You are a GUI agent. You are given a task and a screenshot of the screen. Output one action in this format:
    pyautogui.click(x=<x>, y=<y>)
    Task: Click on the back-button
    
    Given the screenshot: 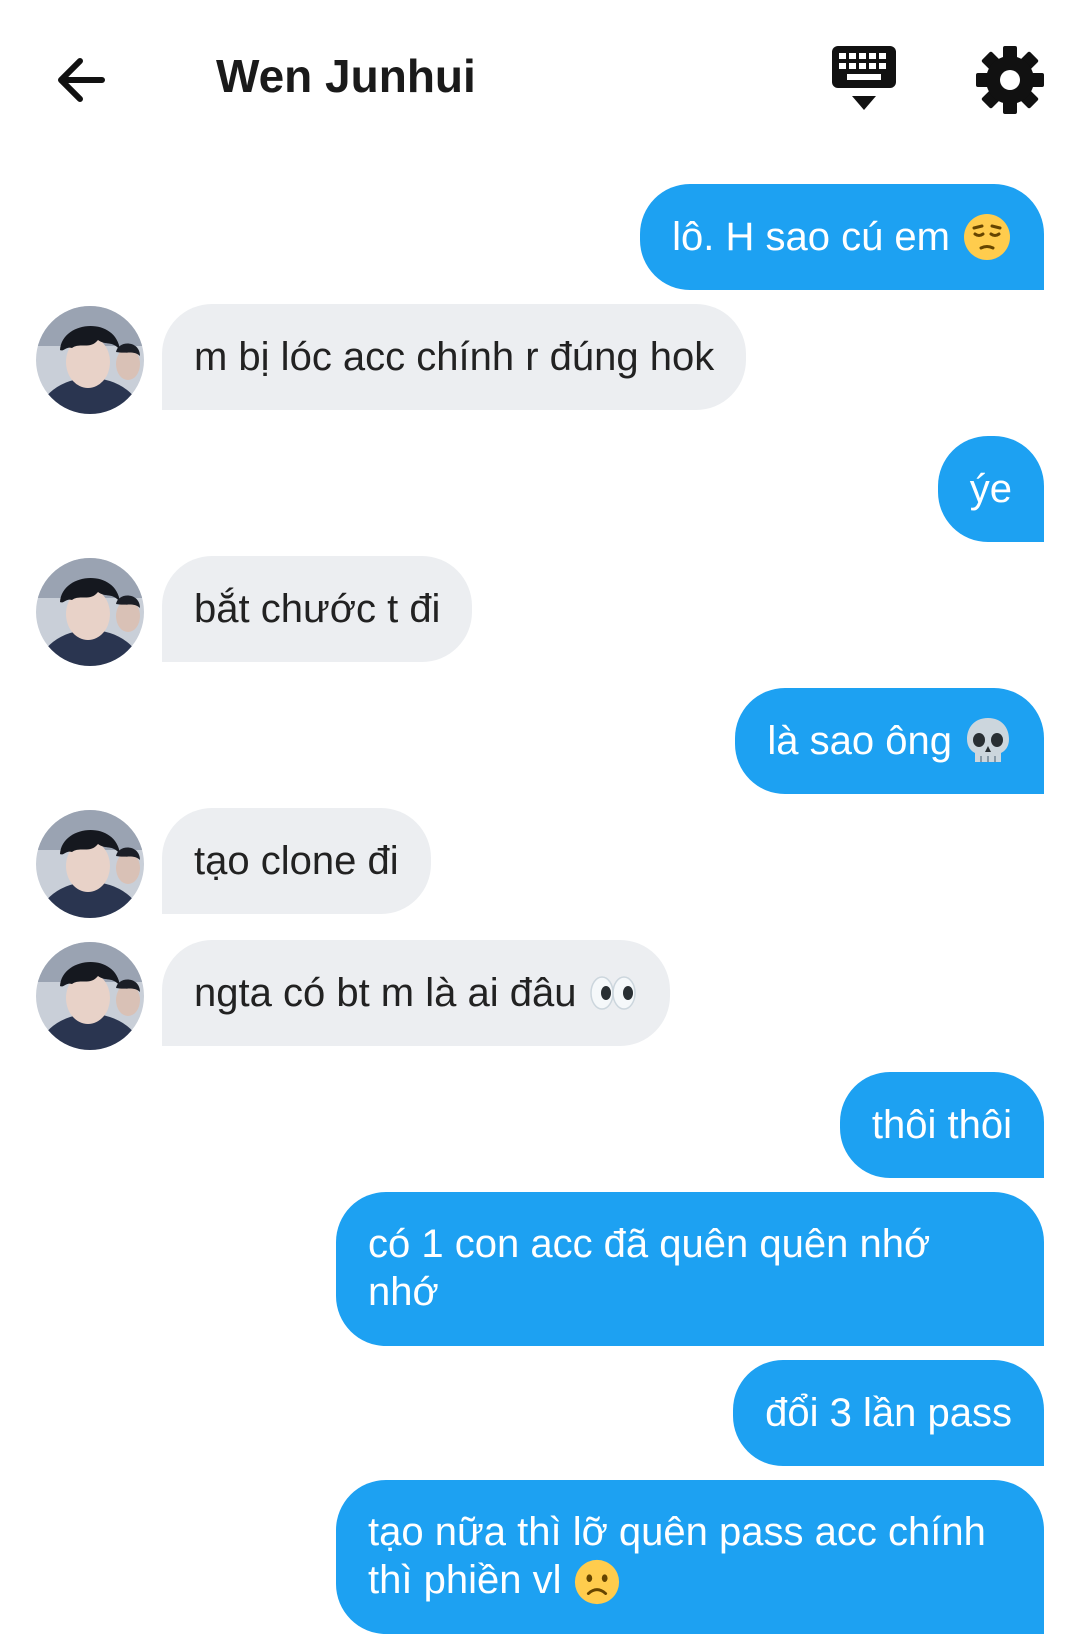 What is the action you would take?
    pyautogui.click(x=82, y=80)
    